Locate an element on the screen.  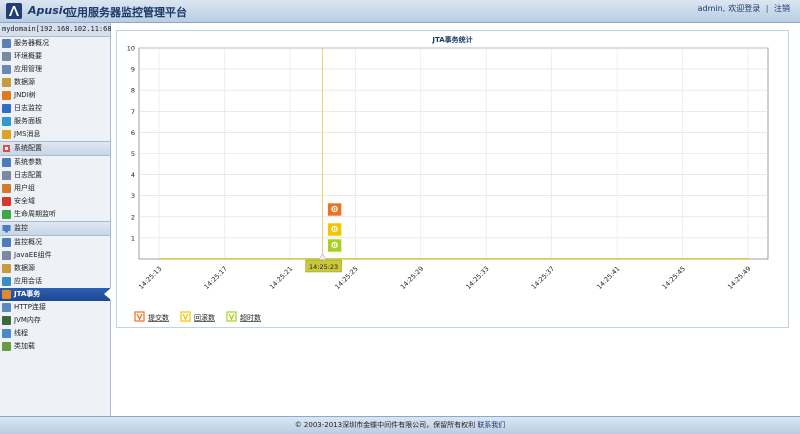
sidebar-item-label: 应用会话 is located at coordinates (28, 281).